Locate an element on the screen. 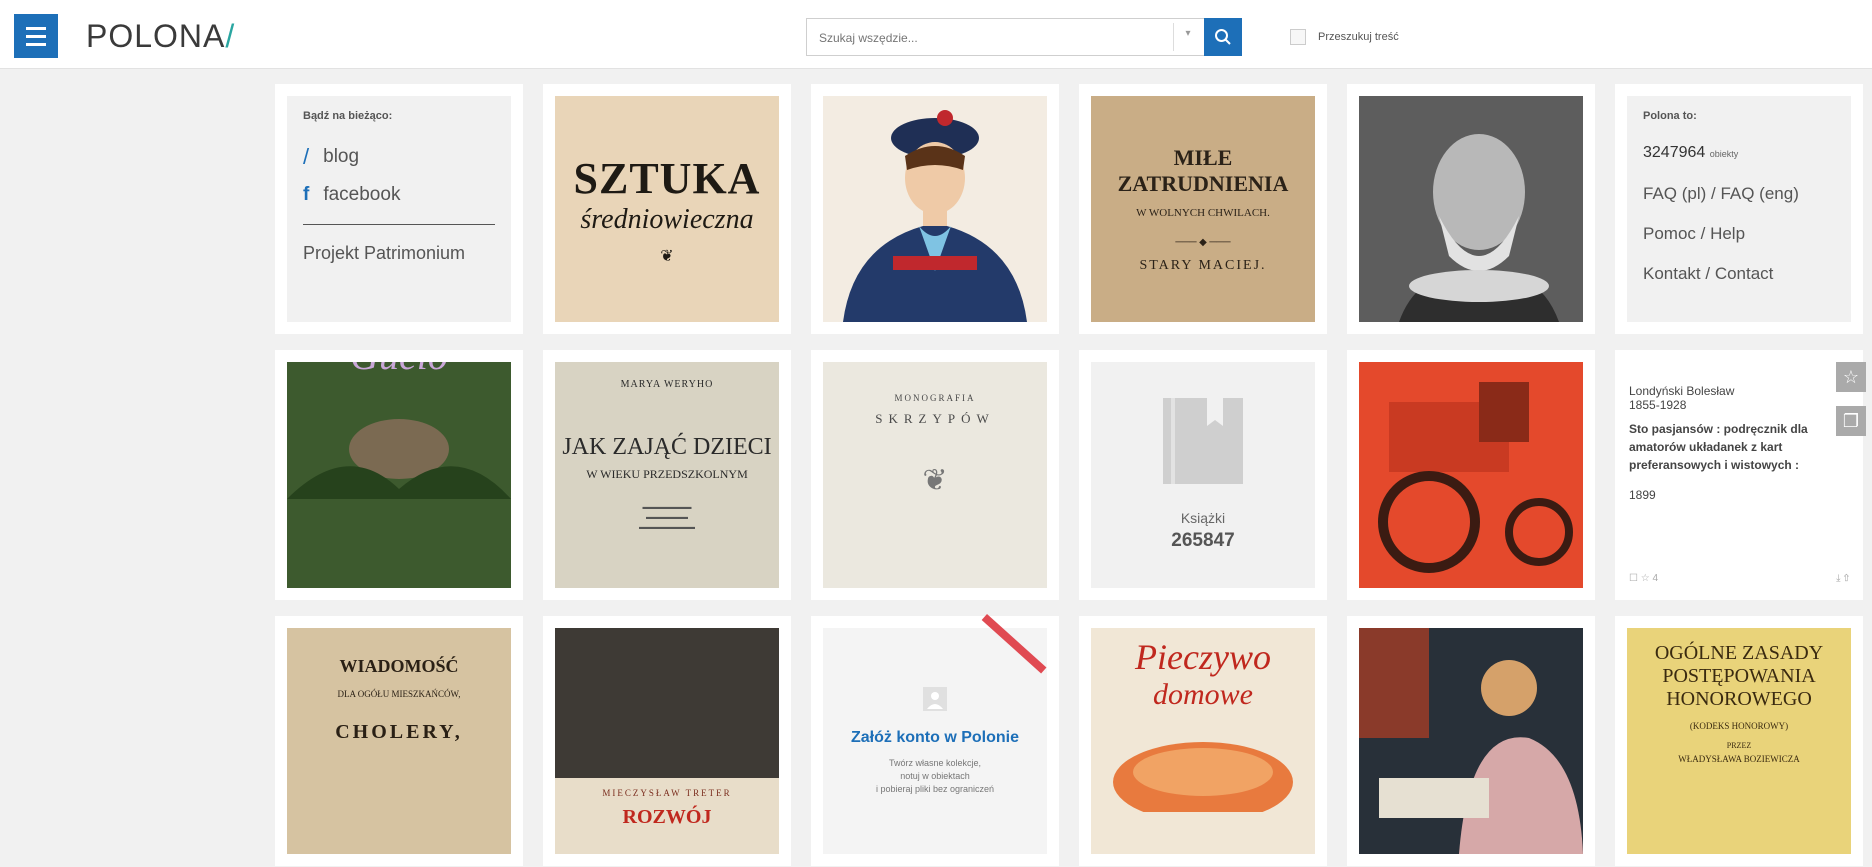  item-tile-rozwoj-sztuki: MIECZYSŁAW TRETER ROZWÓJ is located at coordinates (667, 741).